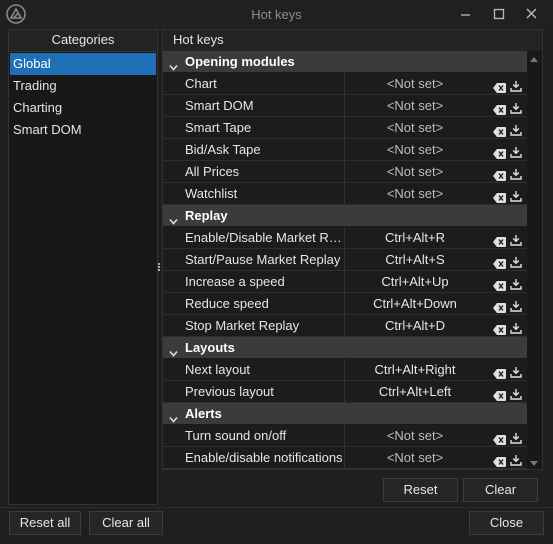  Describe the element at coordinates (499, 14) in the screenshot. I see `maximize-icon` at that location.